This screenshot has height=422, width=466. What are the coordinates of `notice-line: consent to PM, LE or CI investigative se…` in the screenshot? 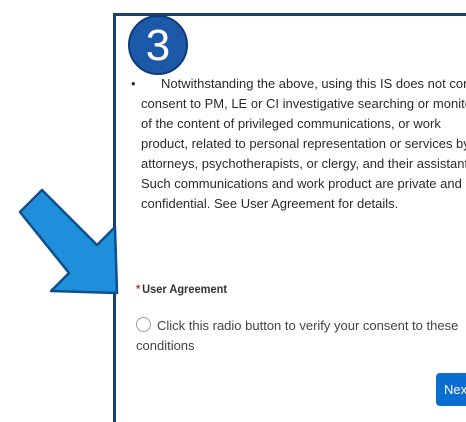 It's located at (303, 103).